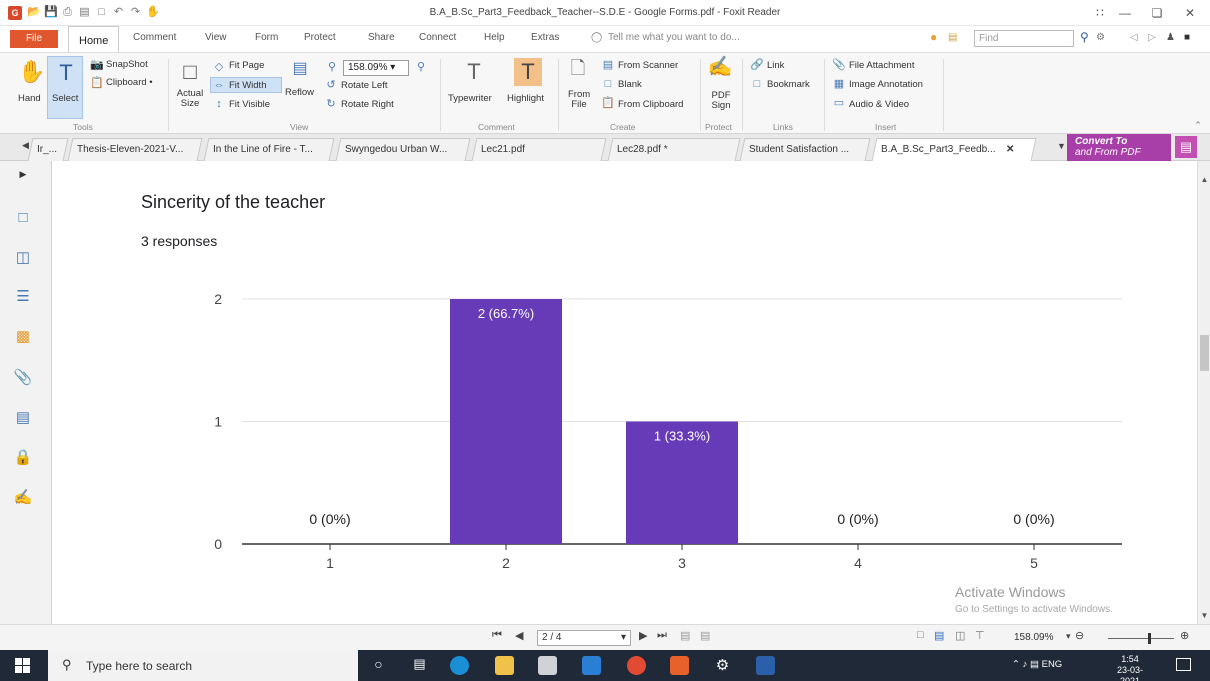  What do you see at coordinates (1190, 13) in the screenshot?
I see `close-button: ✕` at bounding box center [1190, 13].